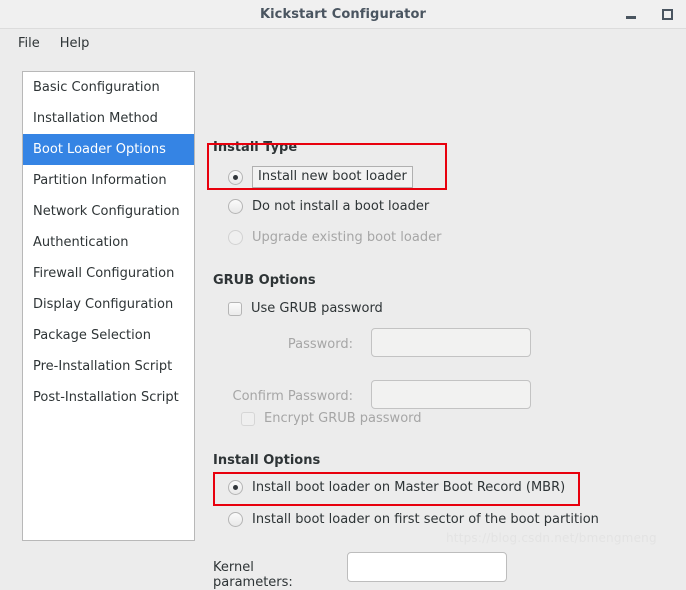 This screenshot has width=686, height=590. I want to click on maximize-button, so click(667, 14).